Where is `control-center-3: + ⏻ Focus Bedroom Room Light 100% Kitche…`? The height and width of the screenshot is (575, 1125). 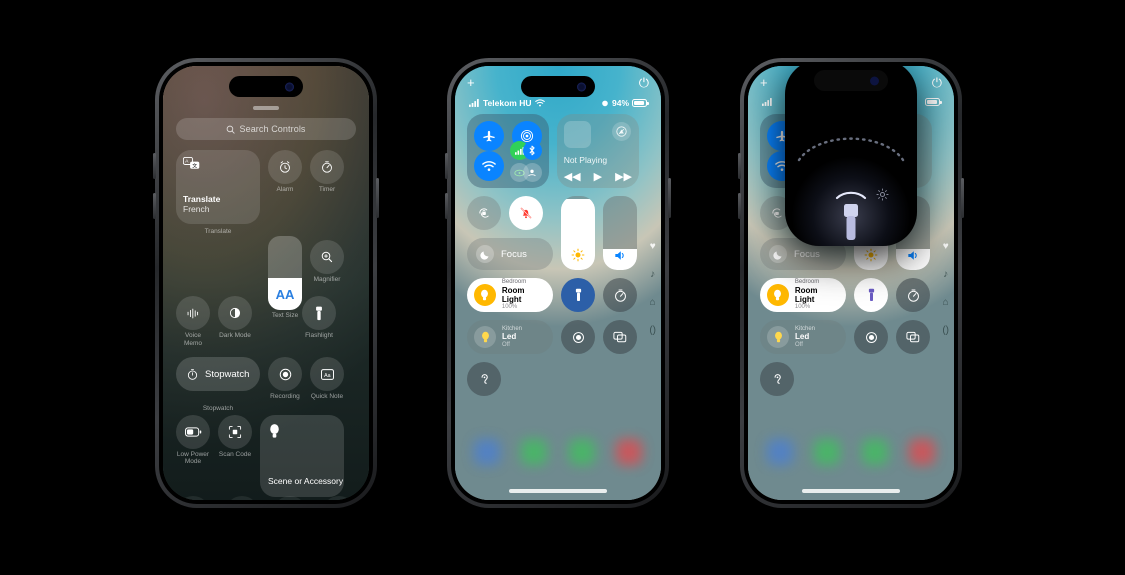 control-center-3: + ⏻ Focus Bedroom Room Light 100% Kitche… is located at coordinates (851, 283).